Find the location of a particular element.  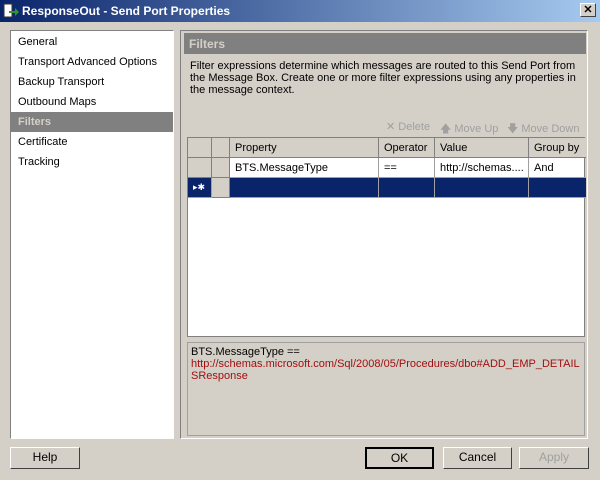

cell-operator: == is located at coordinates (407, 168).